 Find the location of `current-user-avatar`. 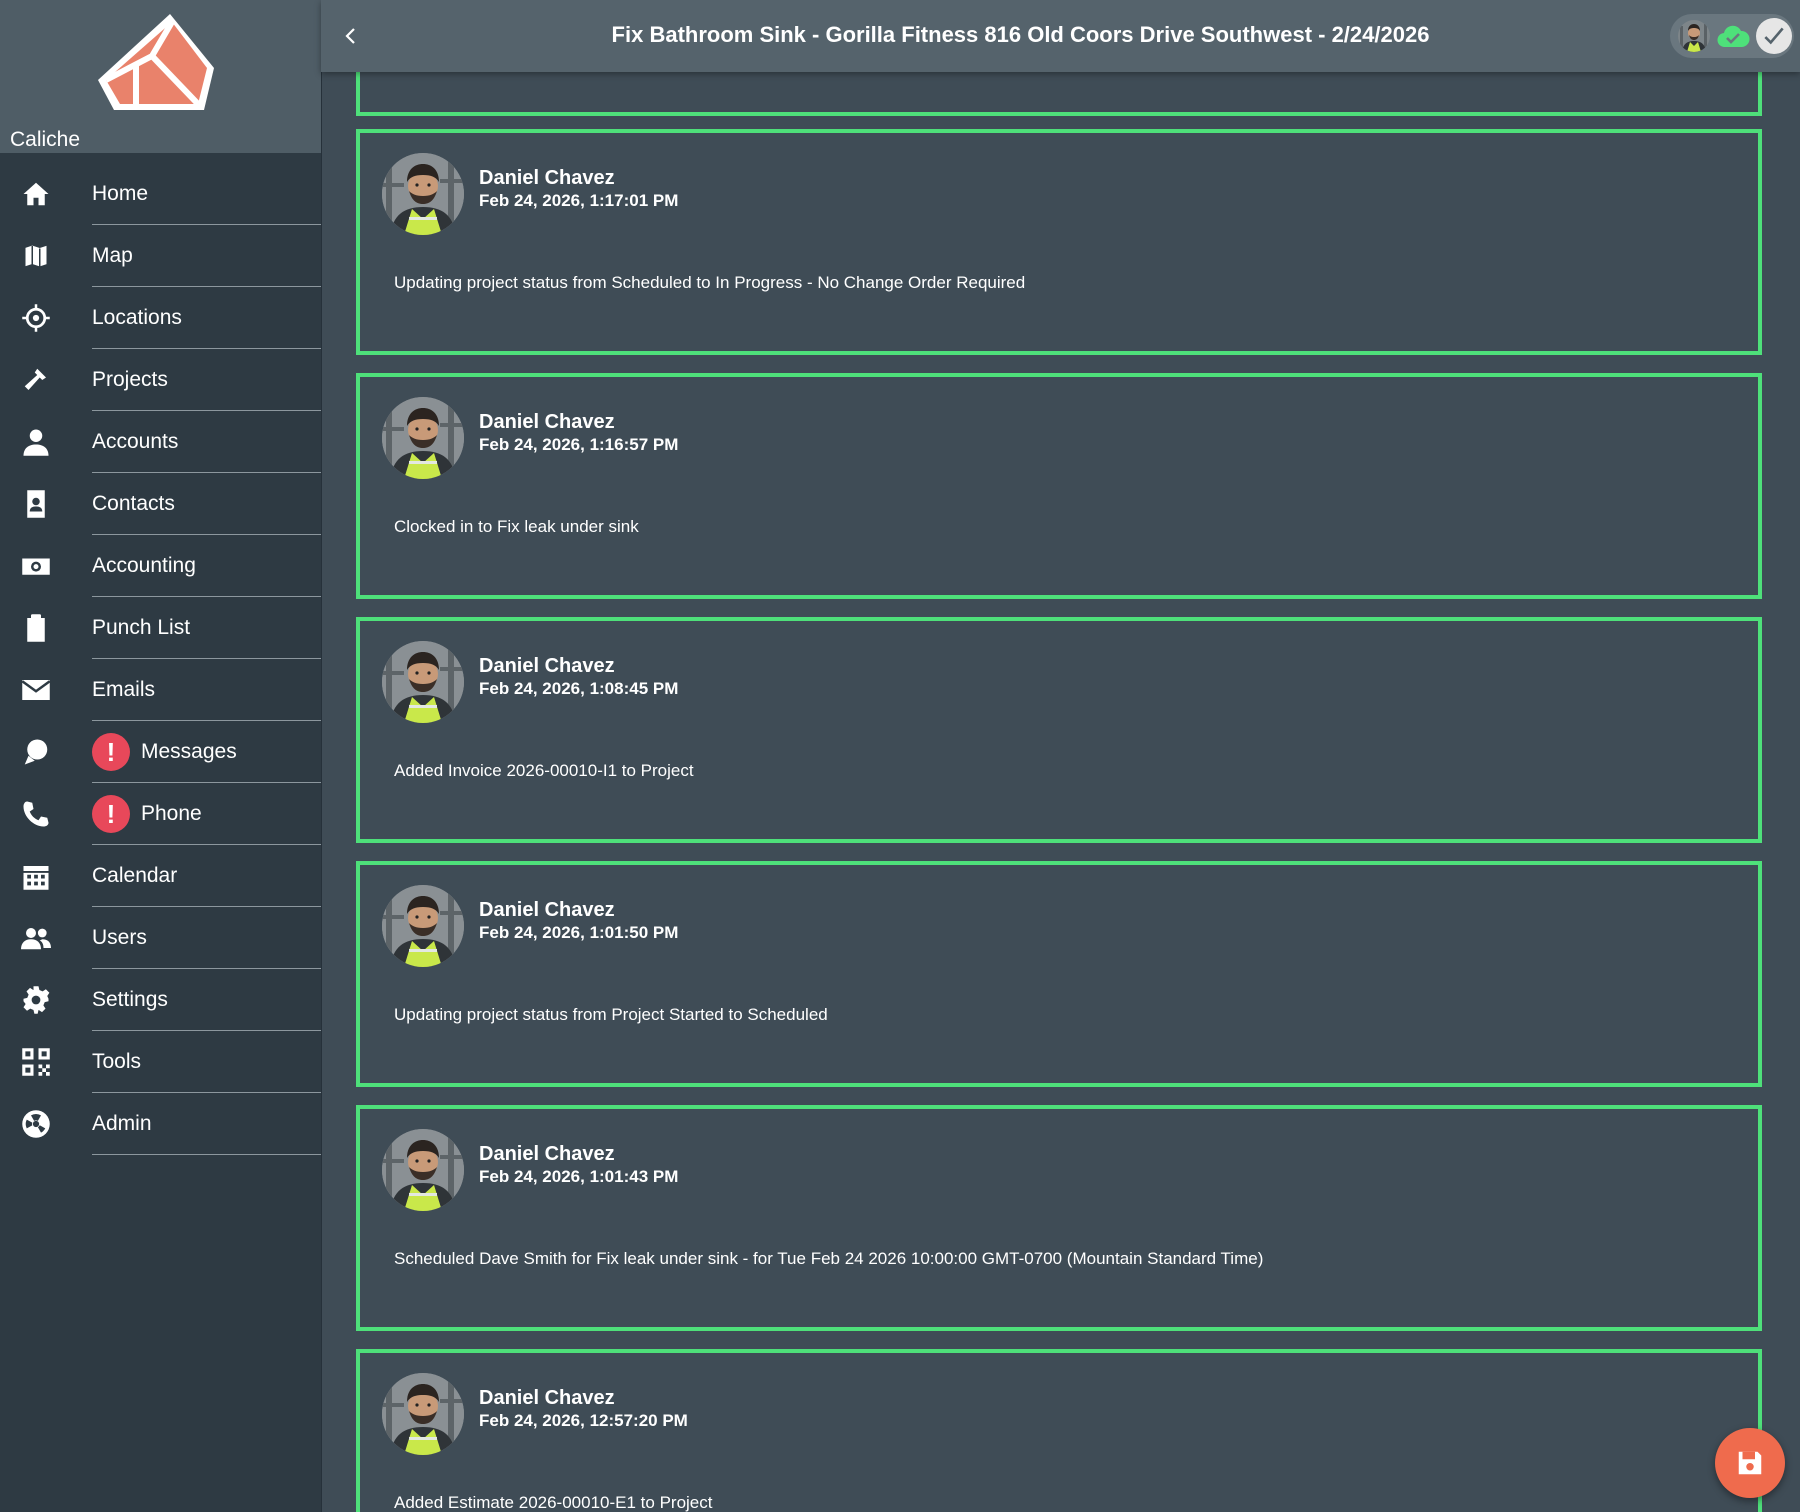

current-user-avatar is located at coordinates (1694, 36).